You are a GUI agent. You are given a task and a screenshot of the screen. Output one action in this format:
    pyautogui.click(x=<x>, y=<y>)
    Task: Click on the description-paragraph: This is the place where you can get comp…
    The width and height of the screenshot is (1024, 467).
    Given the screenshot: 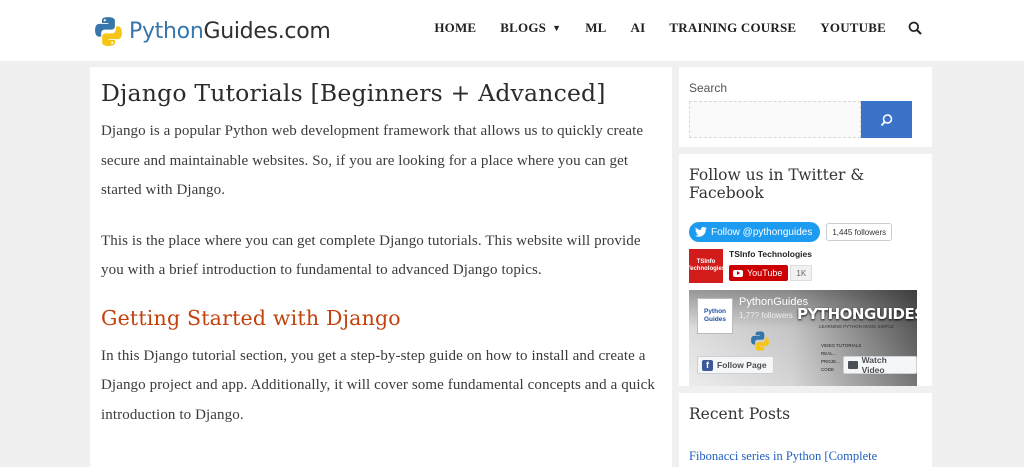 What is the action you would take?
    pyautogui.click(x=371, y=255)
    